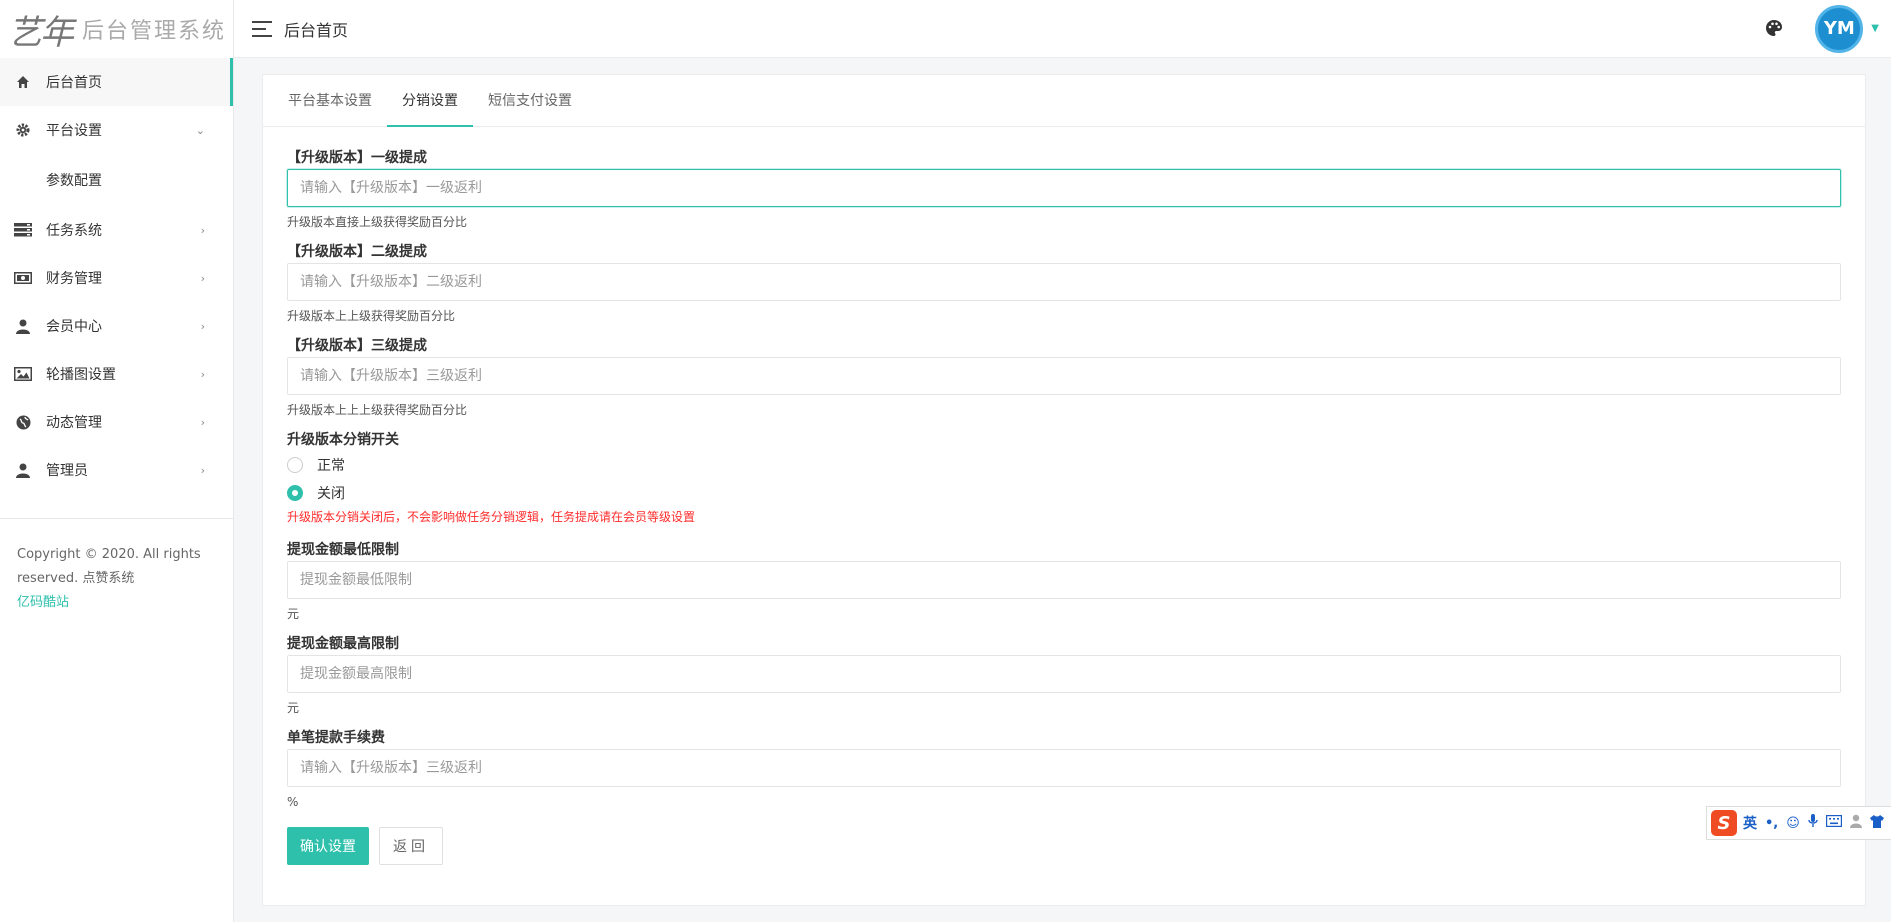  I want to click on radio-closed-label: 关闭, so click(331, 494).